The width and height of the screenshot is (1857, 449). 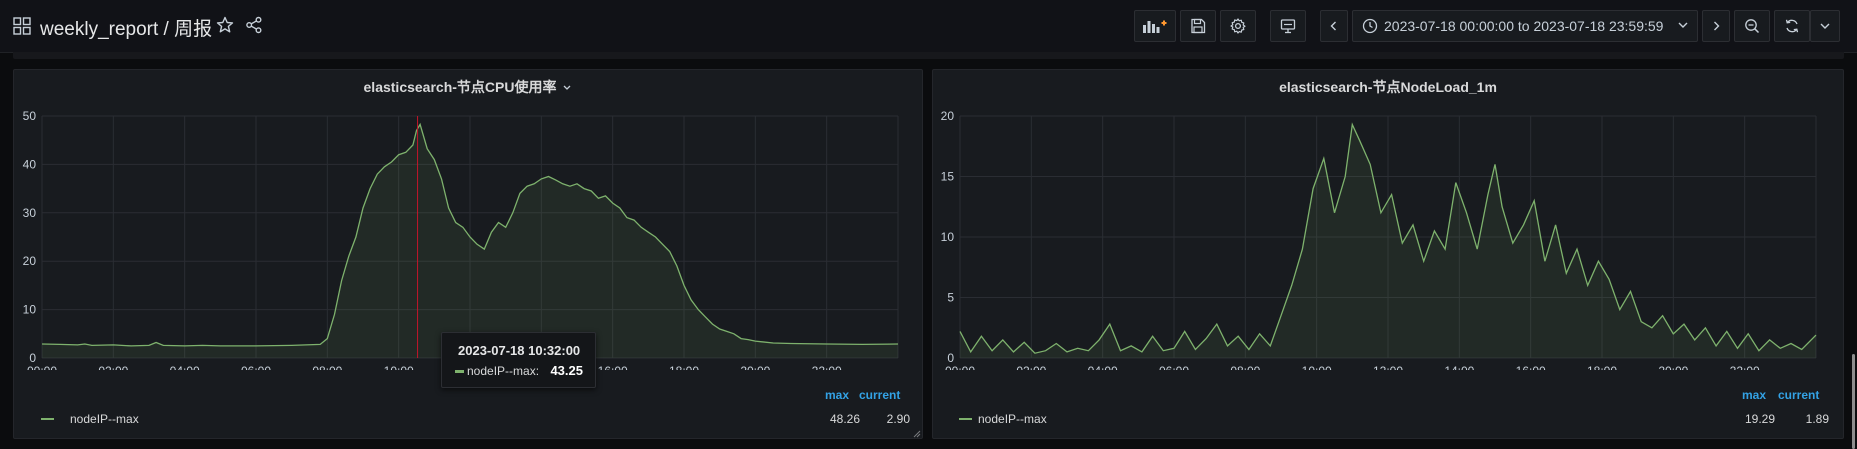 I want to click on chevron-right-icon, so click(x=1717, y=26).